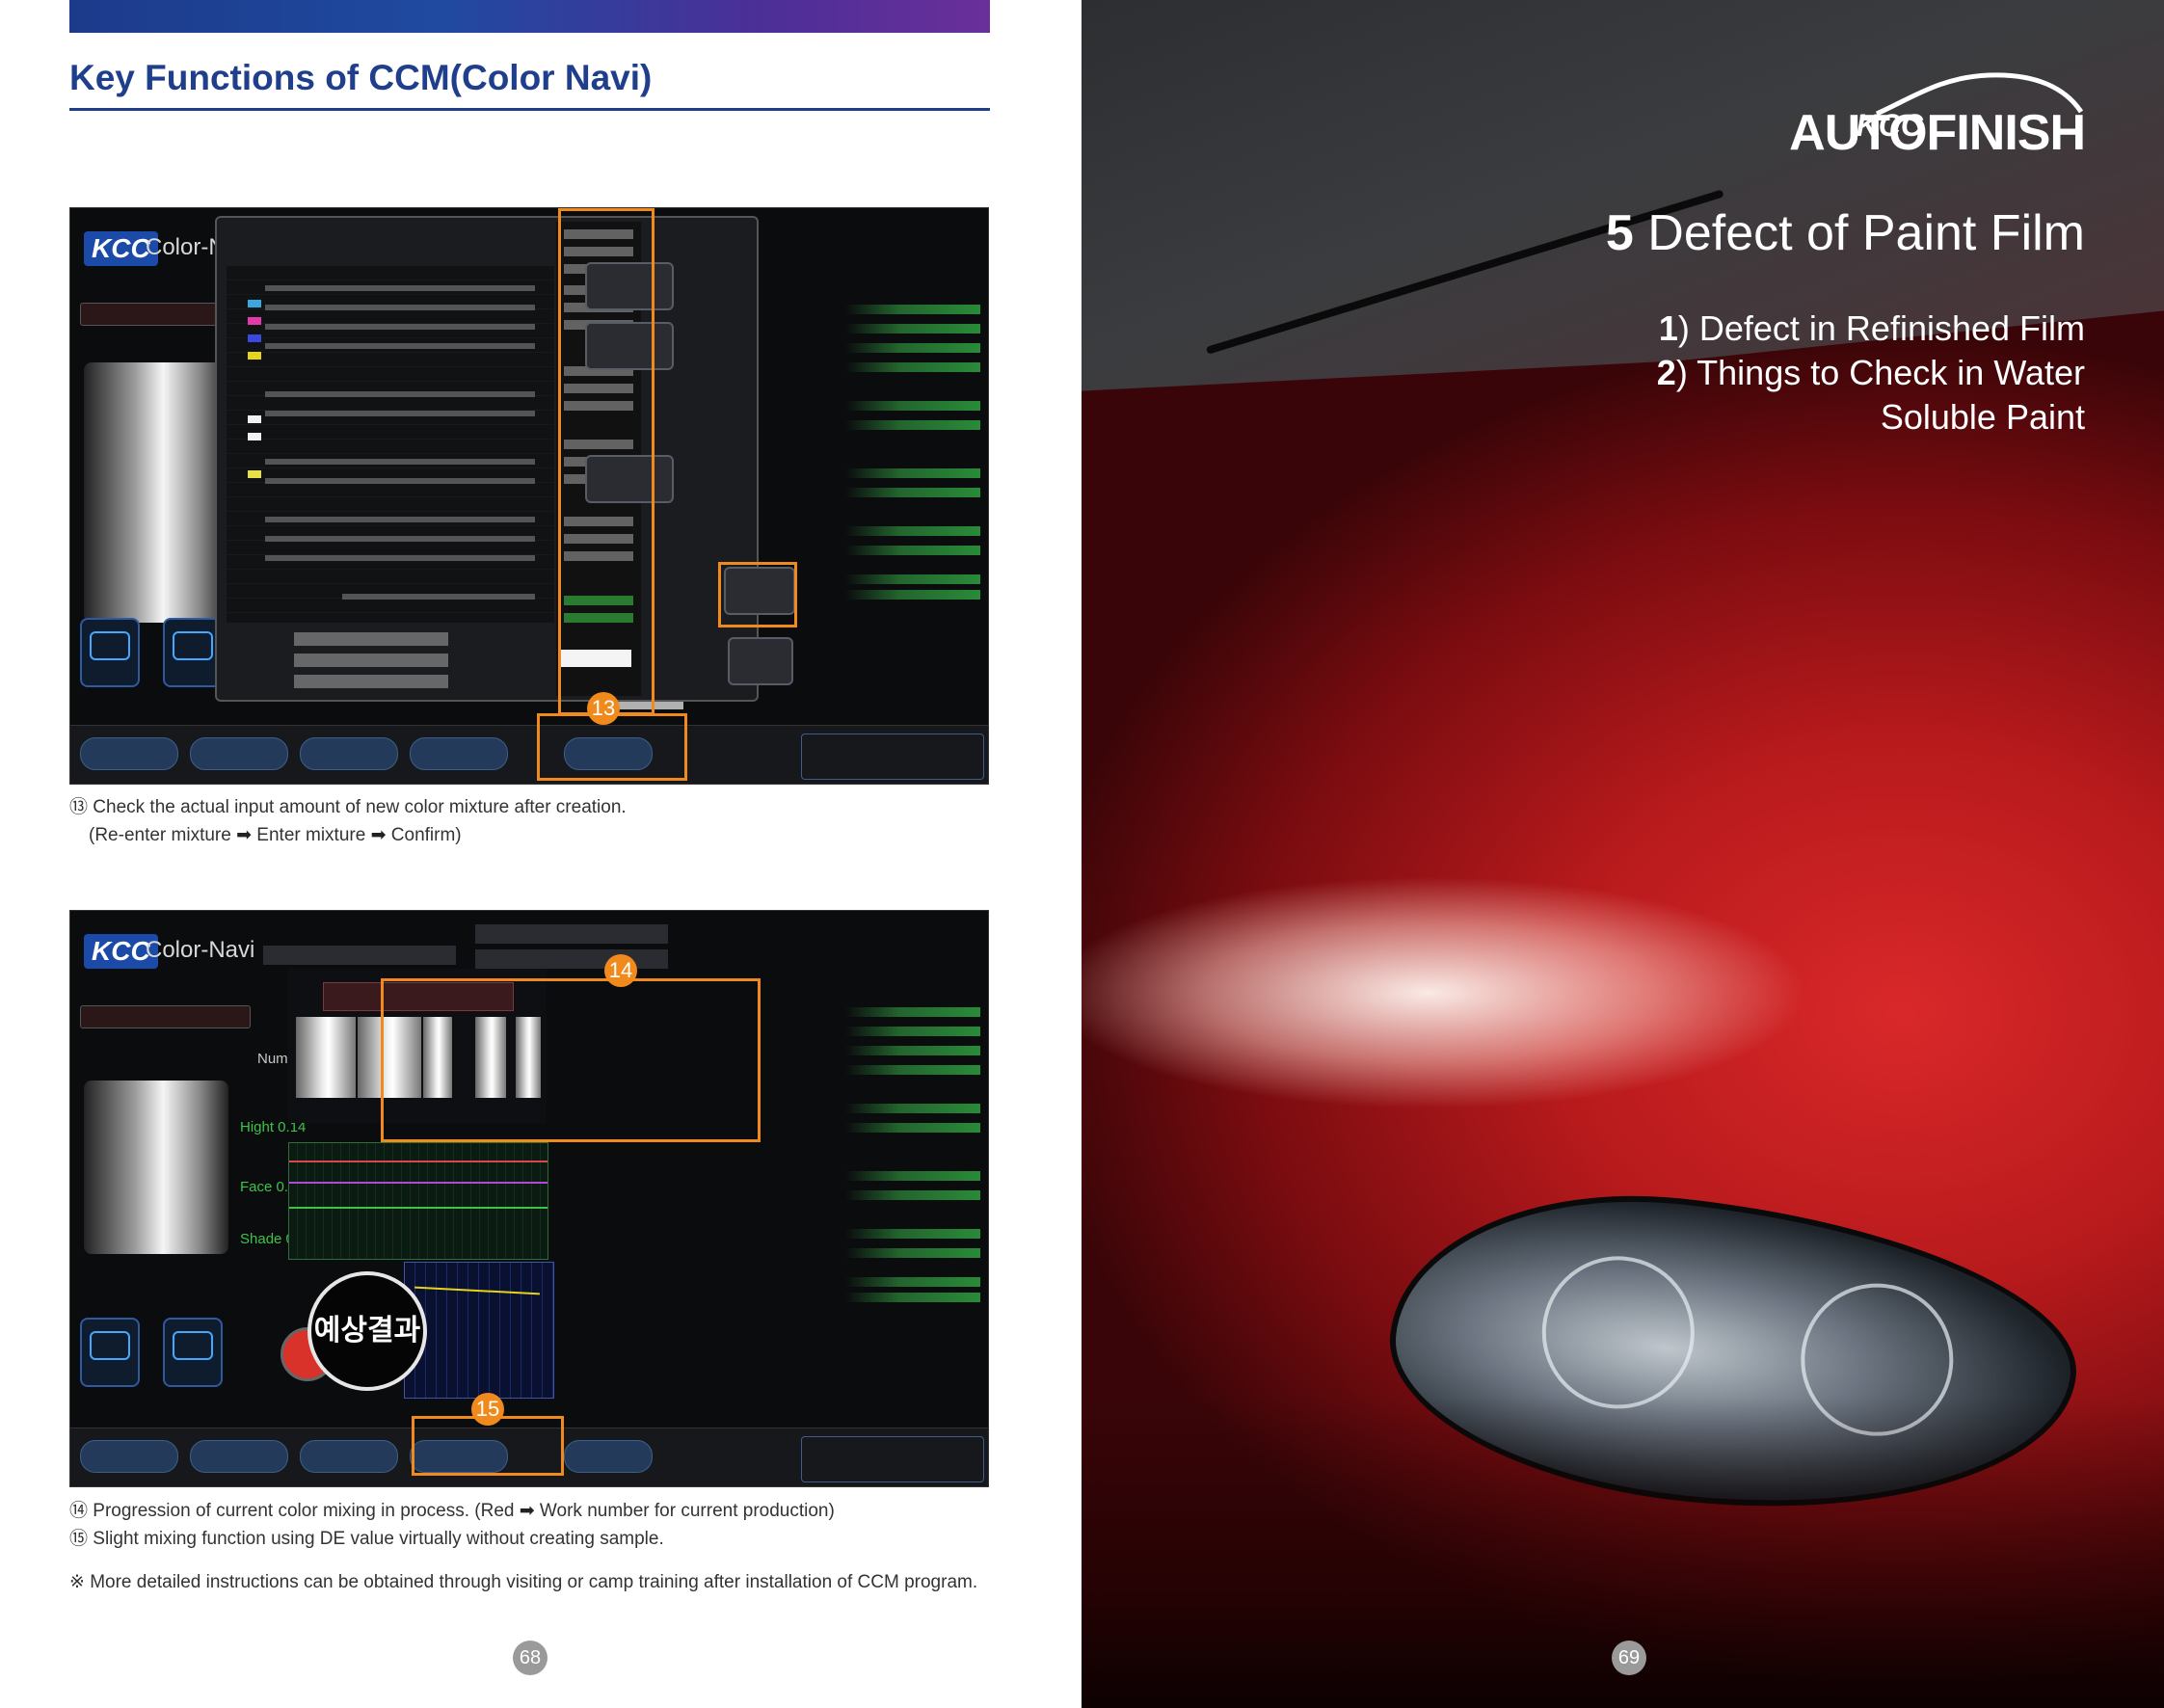 The image size is (2164, 1708). I want to click on step-badge-13: 13, so click(603, 708).